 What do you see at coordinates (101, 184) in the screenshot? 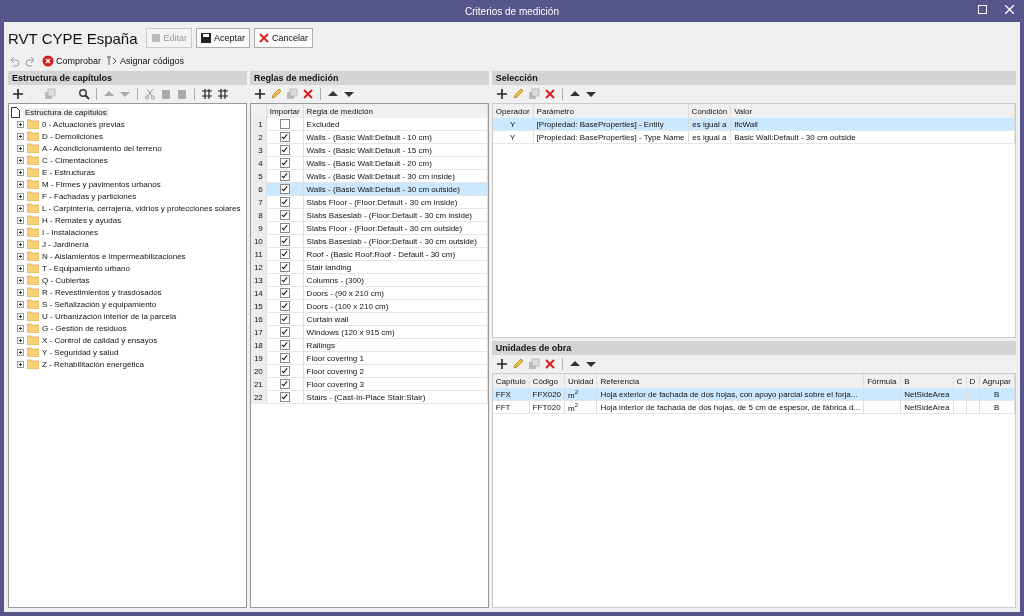
I see `tree-item: M - Firmes y pavimentos urbanos` at bounding box center [101, 184].